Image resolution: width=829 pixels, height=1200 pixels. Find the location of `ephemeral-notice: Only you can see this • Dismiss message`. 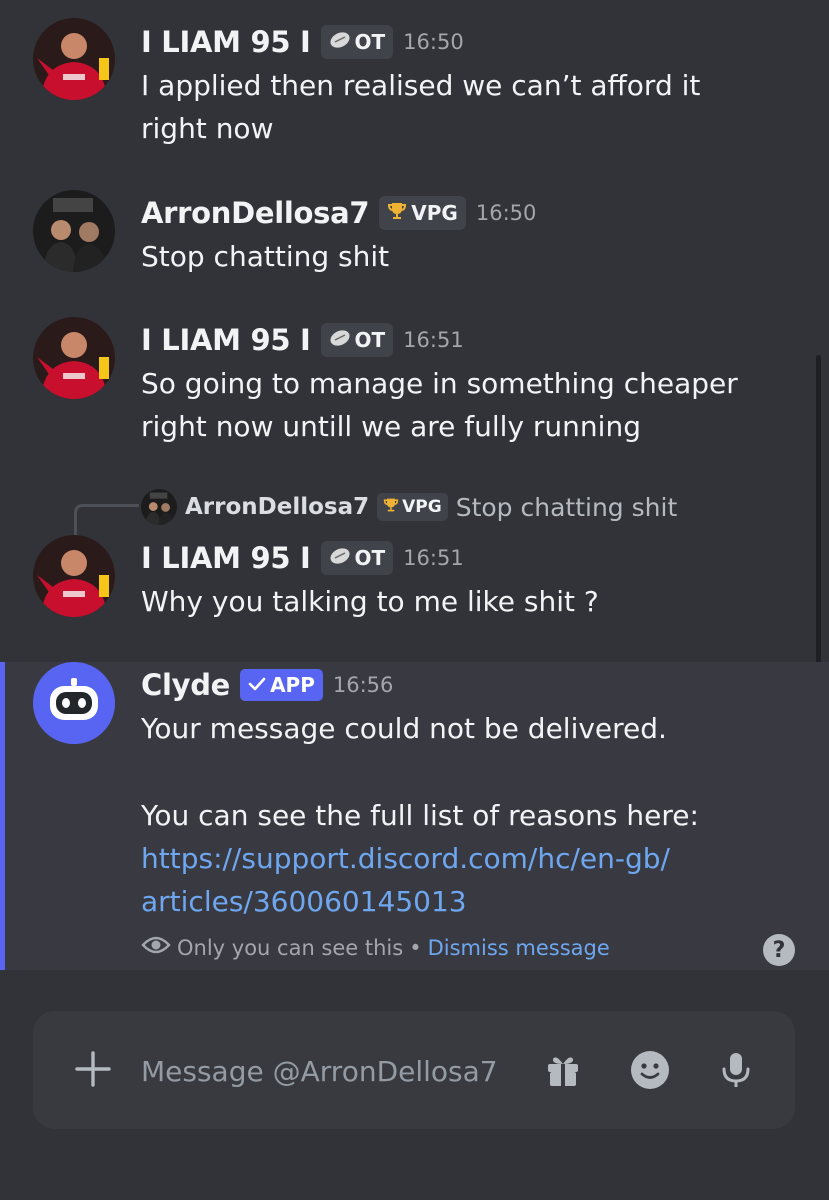

ephemeral-notice: Only you can see this • Dismiss message is located at coordinates (375, 947).